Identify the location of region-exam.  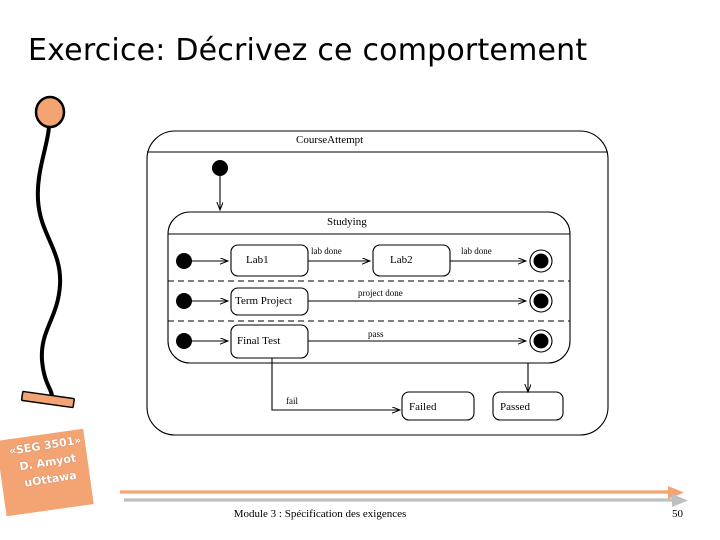
(364, 341).